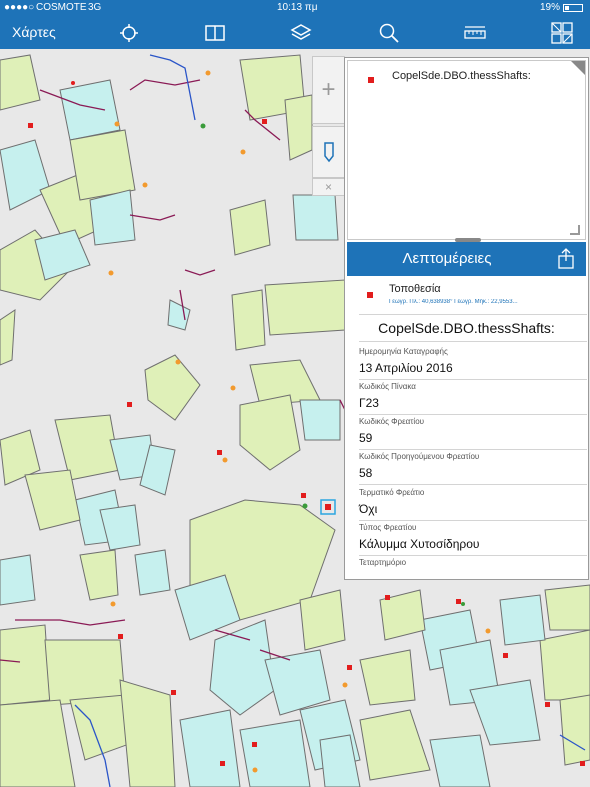 Image resolution: width=590 pixels, height=787 pixels. Describe the element at coordinates (371, 80) in the screenshot. I see `shaft-symbol-icon` at that location.